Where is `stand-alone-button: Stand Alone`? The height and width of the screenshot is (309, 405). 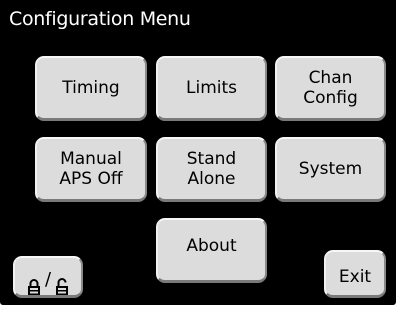 stand-alone-button: Stand Alone is located at coordinates (211, 169).